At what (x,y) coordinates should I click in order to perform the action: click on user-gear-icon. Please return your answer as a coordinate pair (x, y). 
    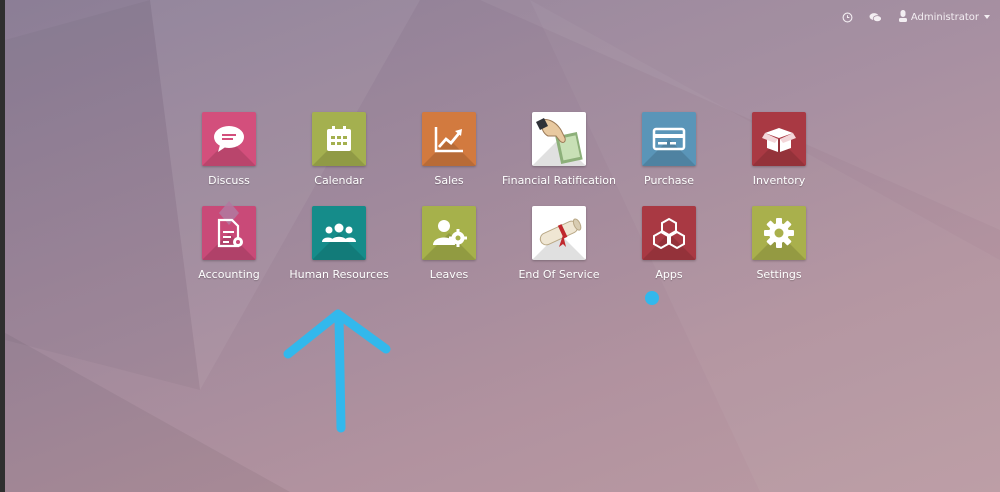
    Looking at the image, I should click on (449, 233).